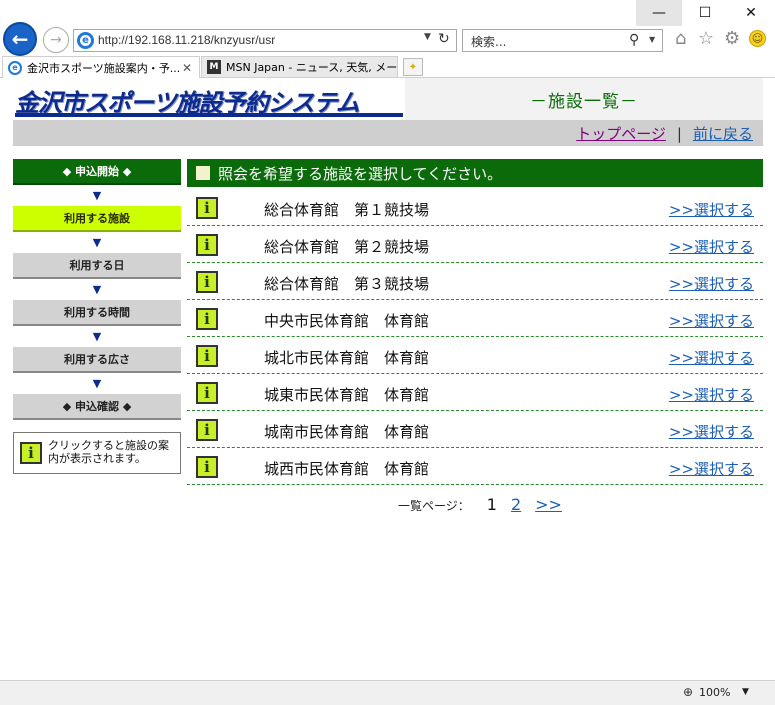  What do you see at coordinates (659, 13) in the screenshot?
I see `minimize-icon: —` at bounding box center [659, 13].